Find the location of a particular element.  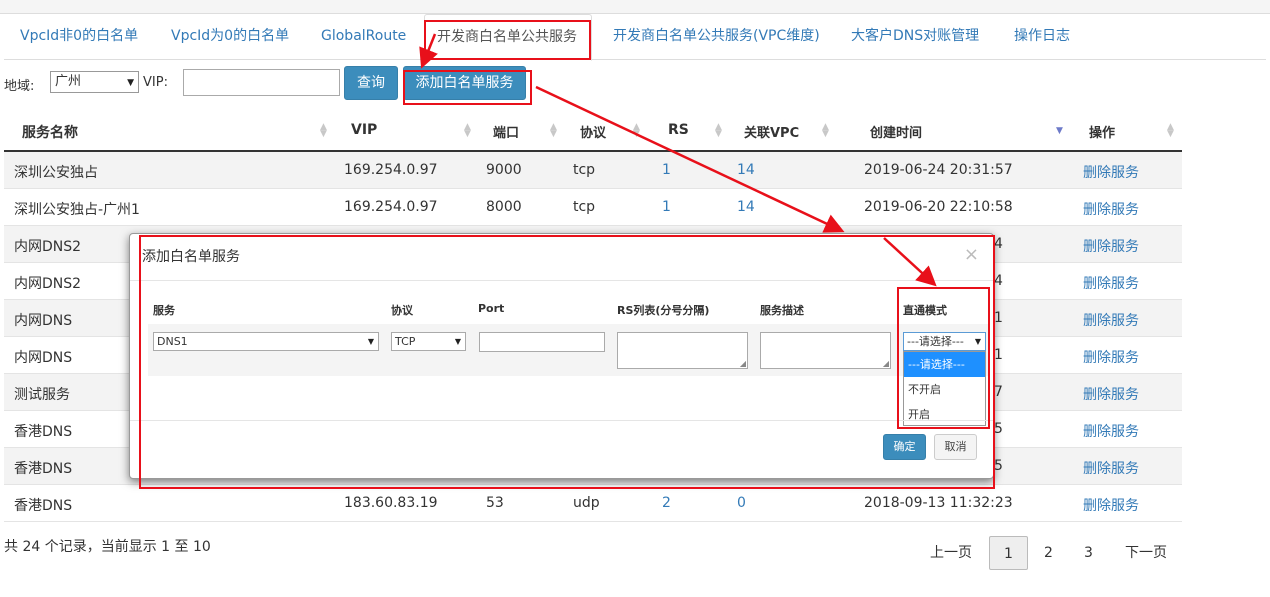

arrow-tab-to-button is located at coordinates (428, 51).